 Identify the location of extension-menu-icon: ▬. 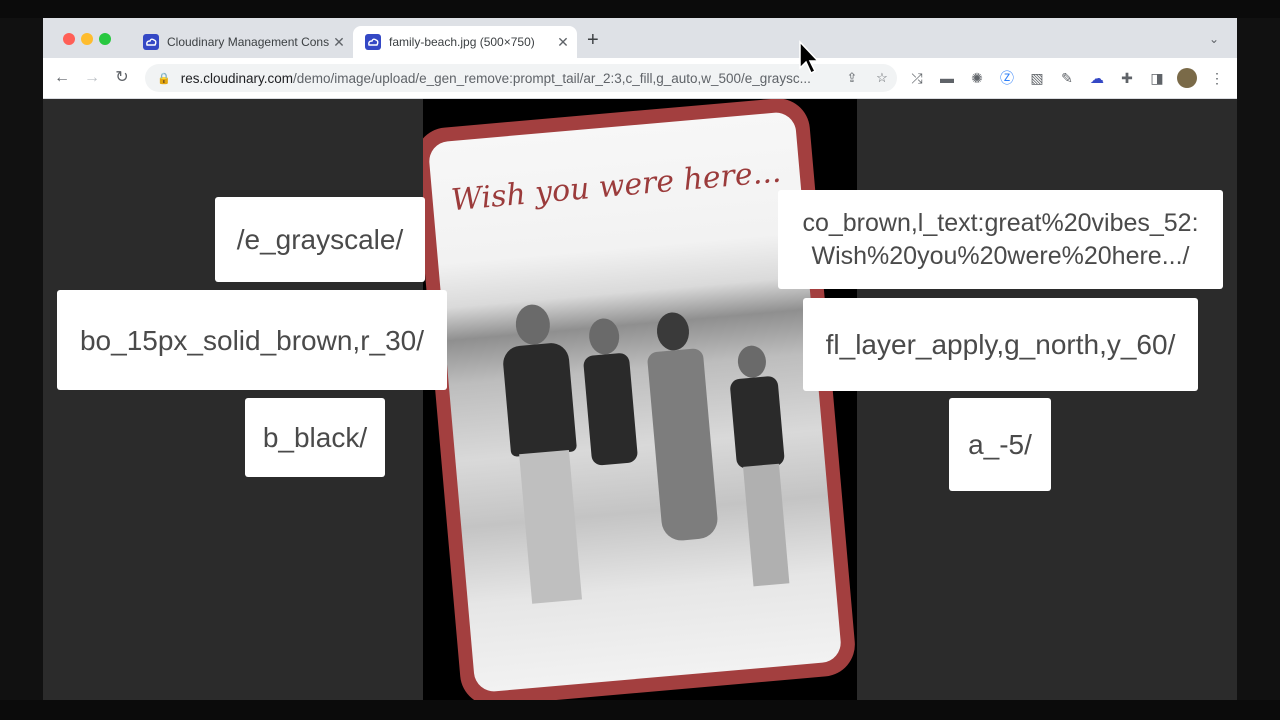
(947, 78).